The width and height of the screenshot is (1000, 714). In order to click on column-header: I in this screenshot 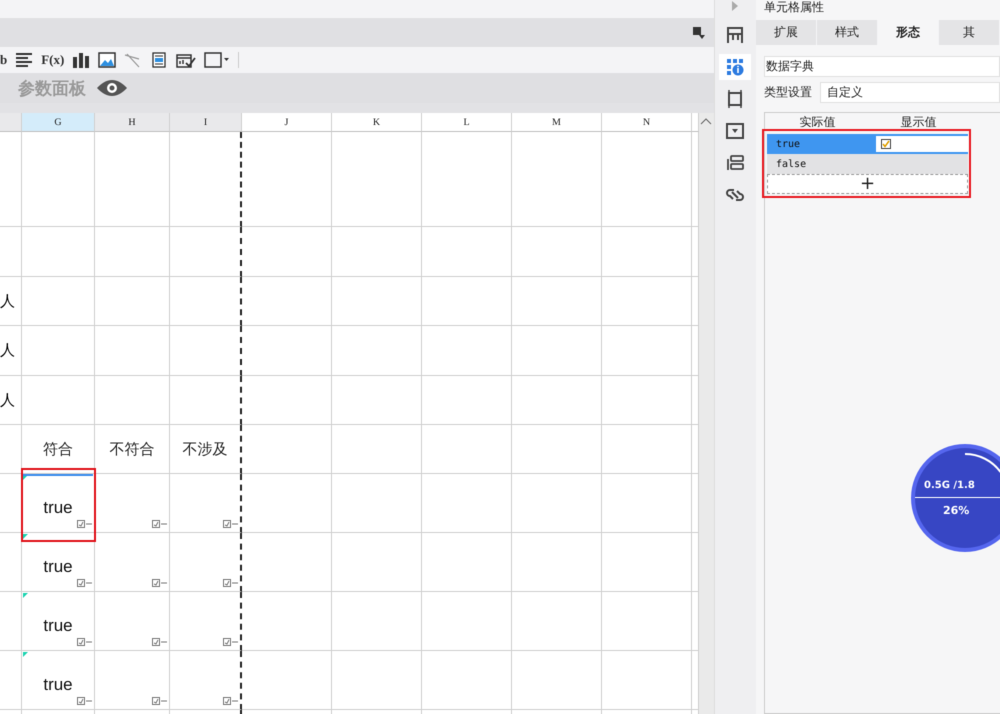, I will do `click(206, 122)`.